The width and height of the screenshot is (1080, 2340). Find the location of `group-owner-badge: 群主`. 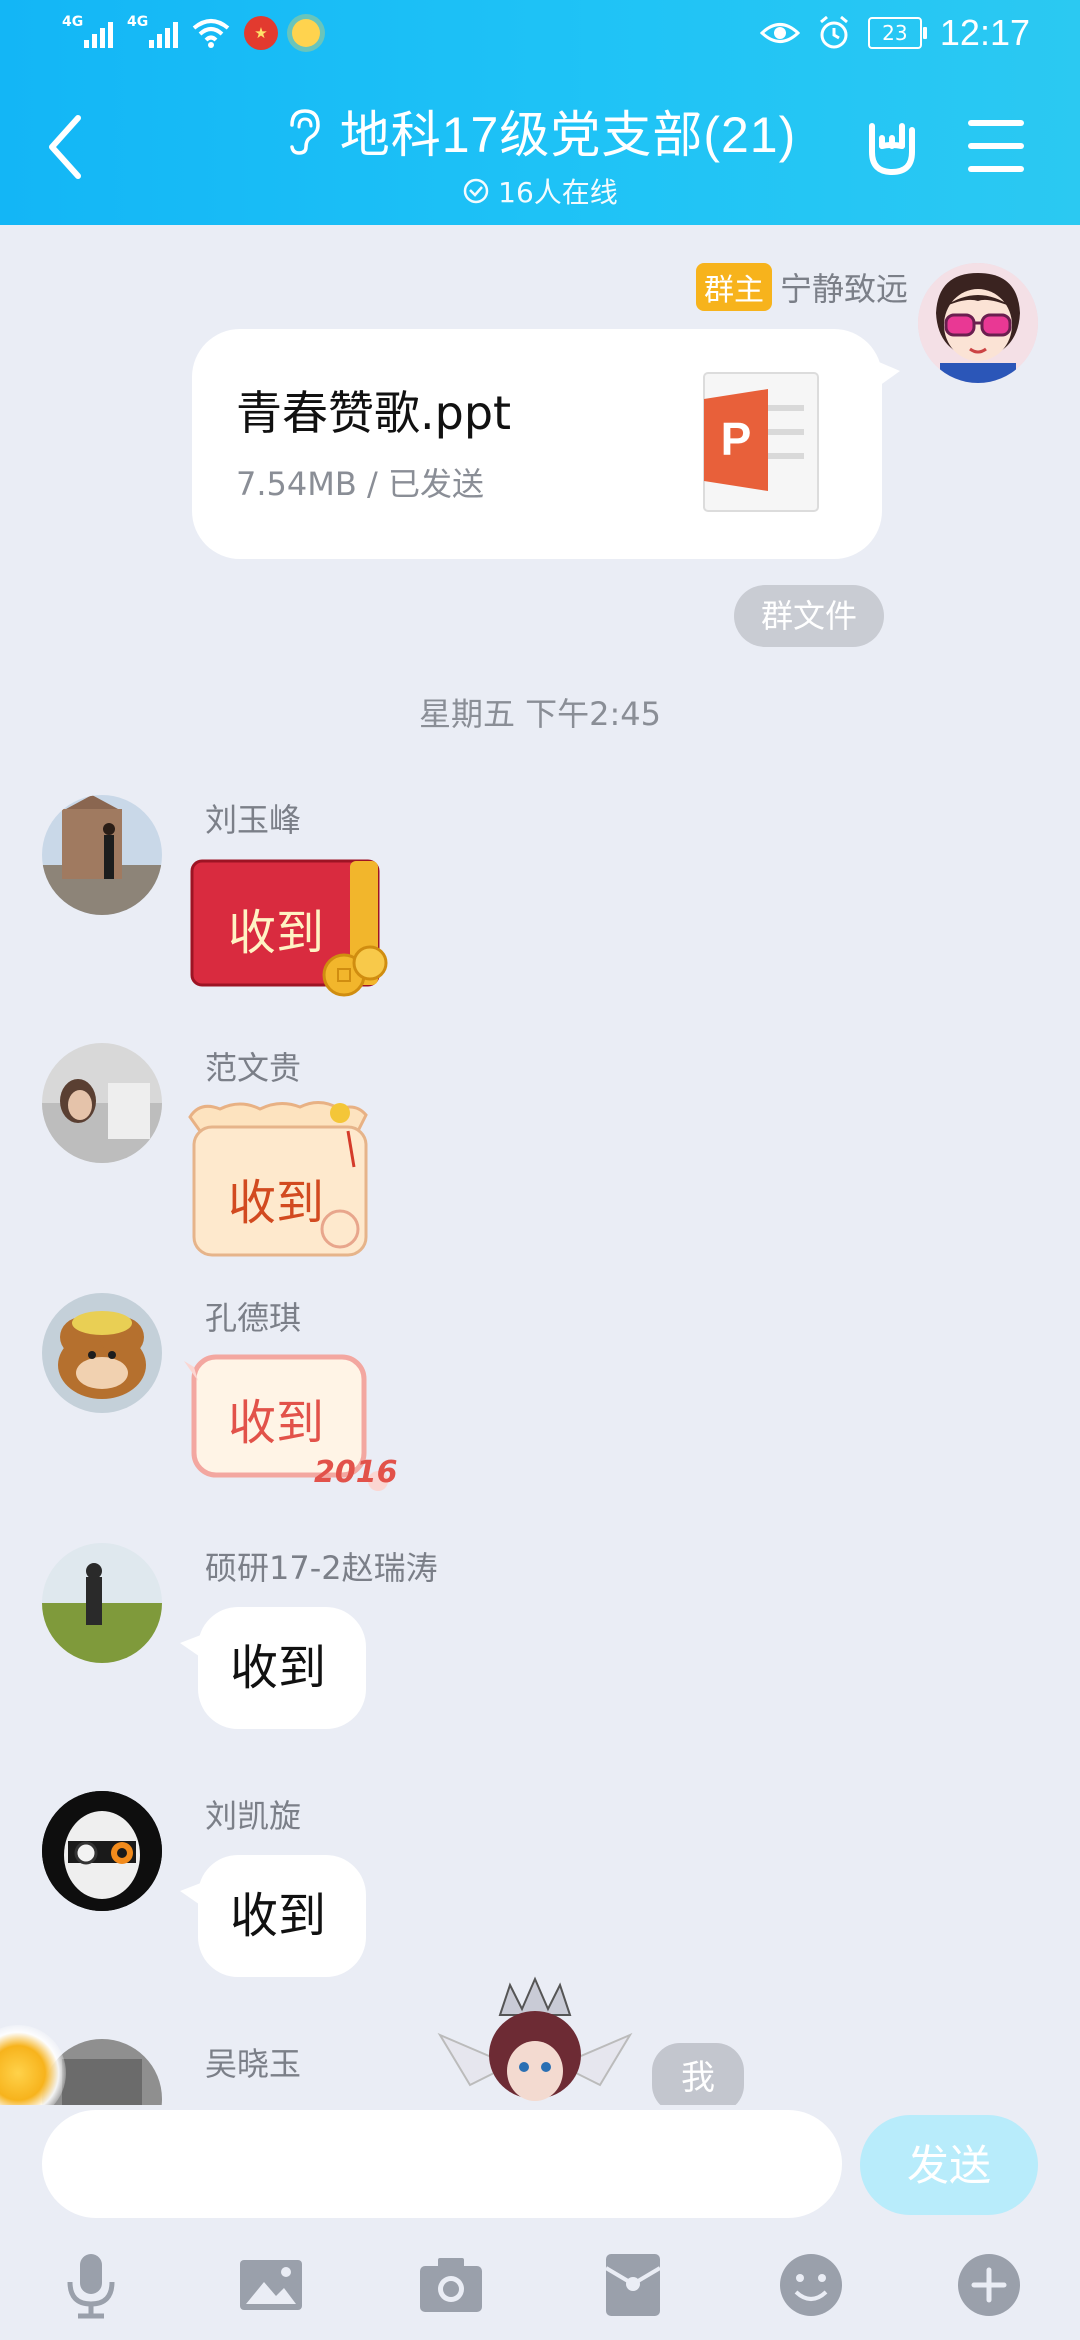

group-owner-badge: 群主 is located at coordinates (733, 287).